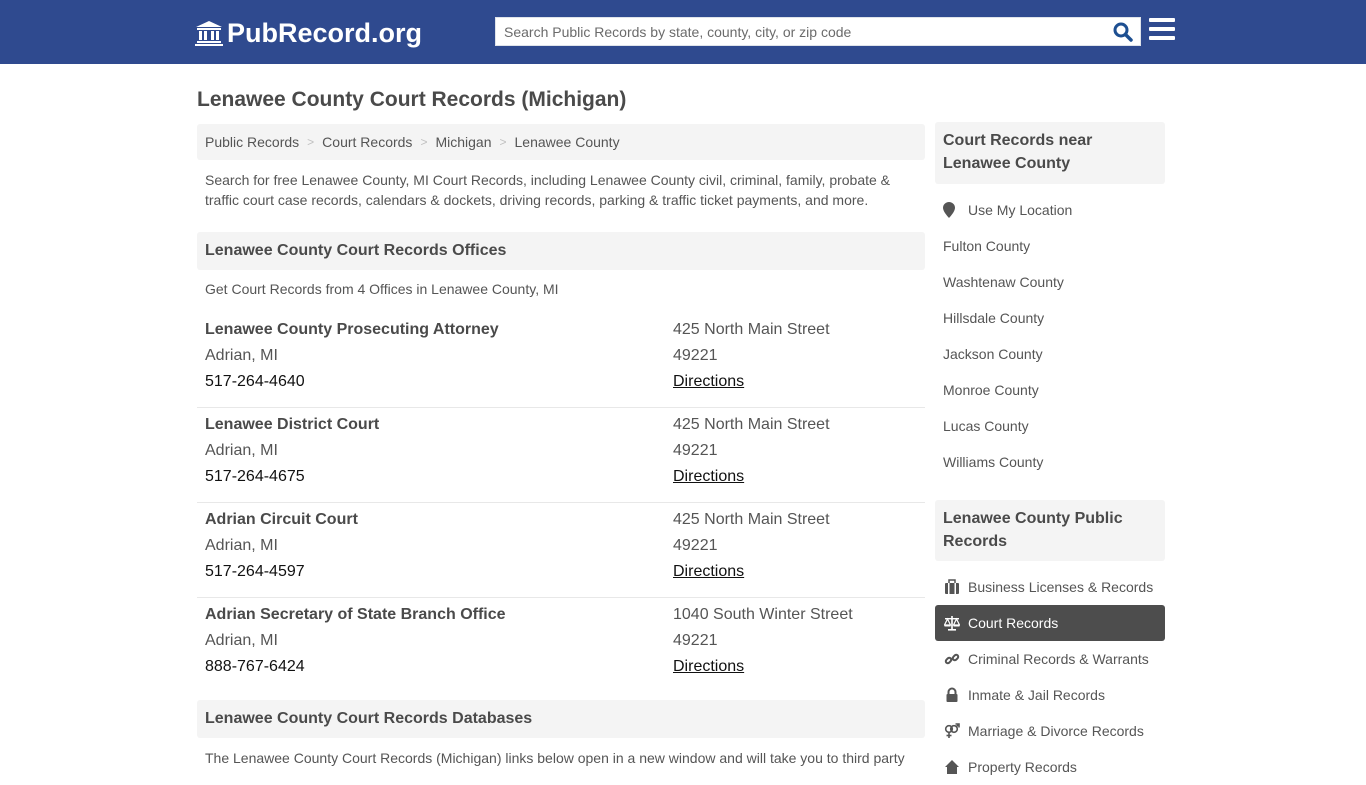 The image size is (1366, 785). I want to click on sidebar-item-label: Inmate & Jail Records, so click(1036, 695).